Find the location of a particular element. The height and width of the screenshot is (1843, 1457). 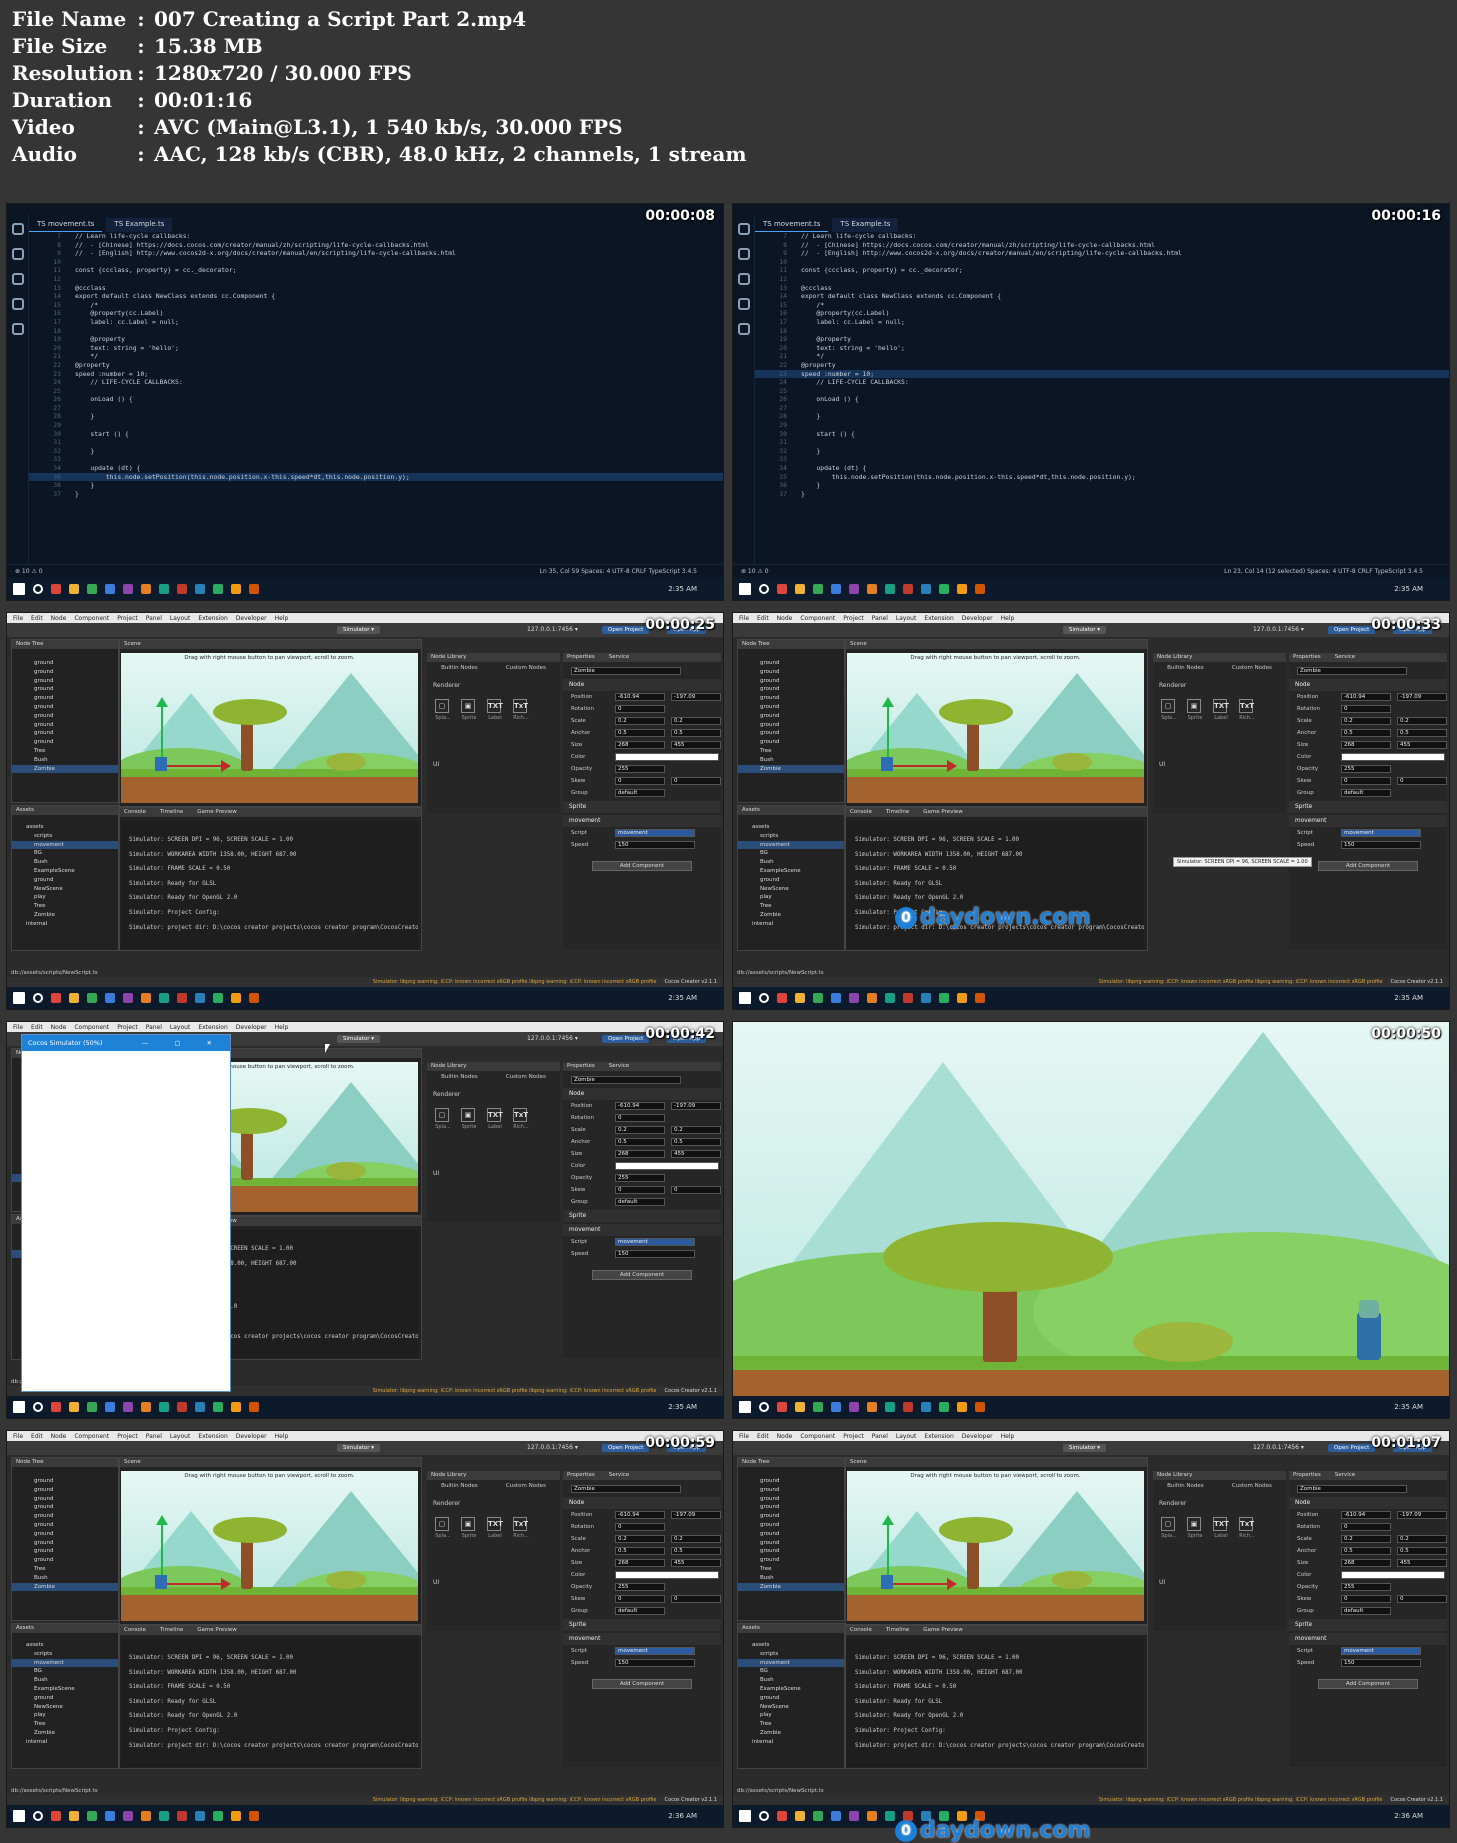

property-x-field: 0.2 is located at coordinates (1366, 721).